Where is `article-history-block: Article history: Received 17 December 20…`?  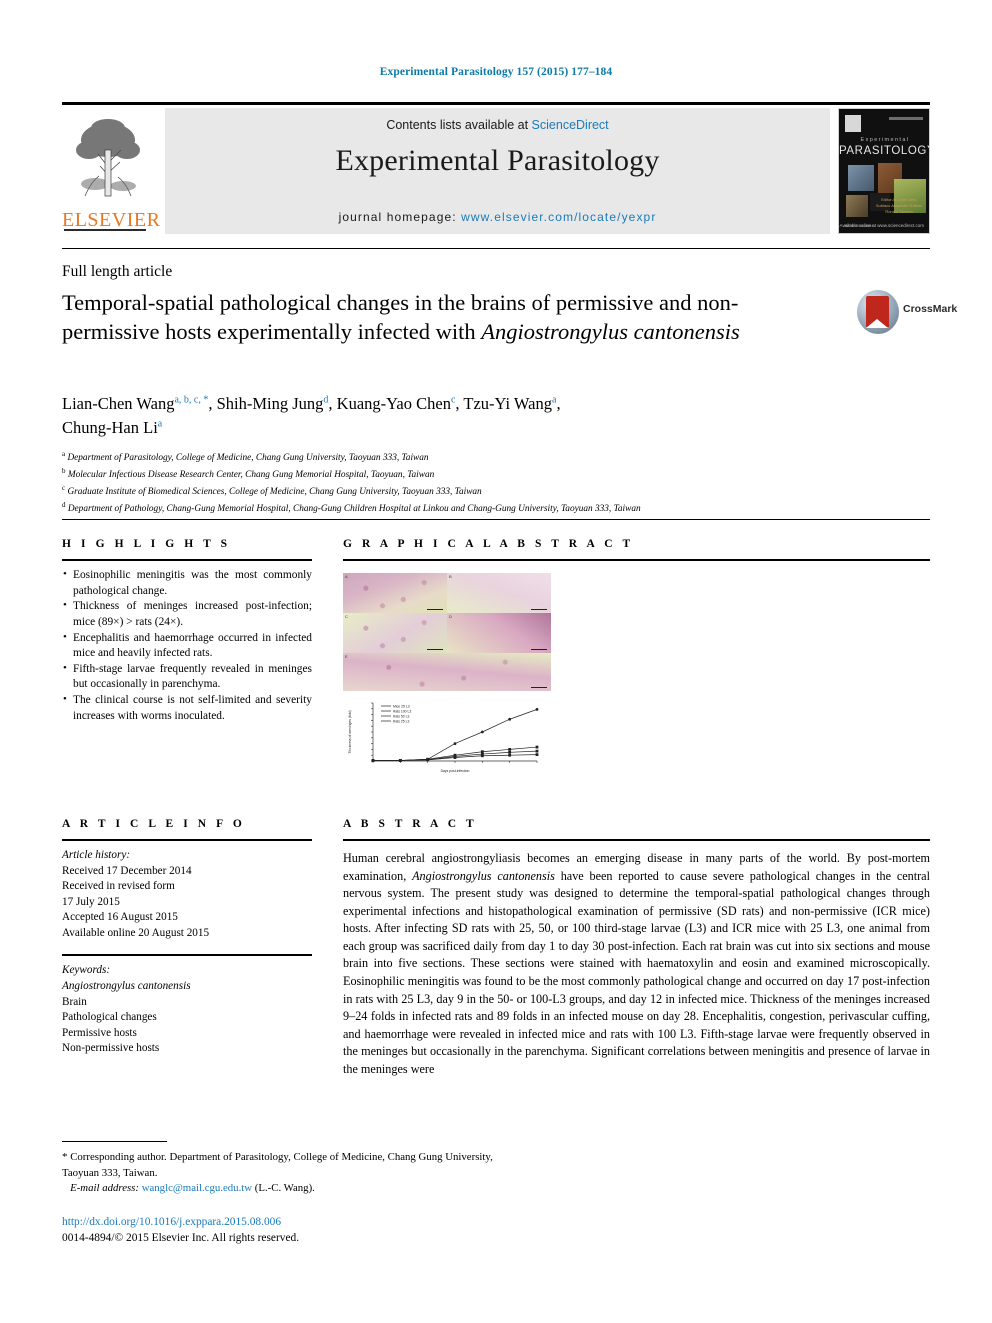 article-history-block: Article history: Received 17 December 20… is located at coordinates (187, 894).